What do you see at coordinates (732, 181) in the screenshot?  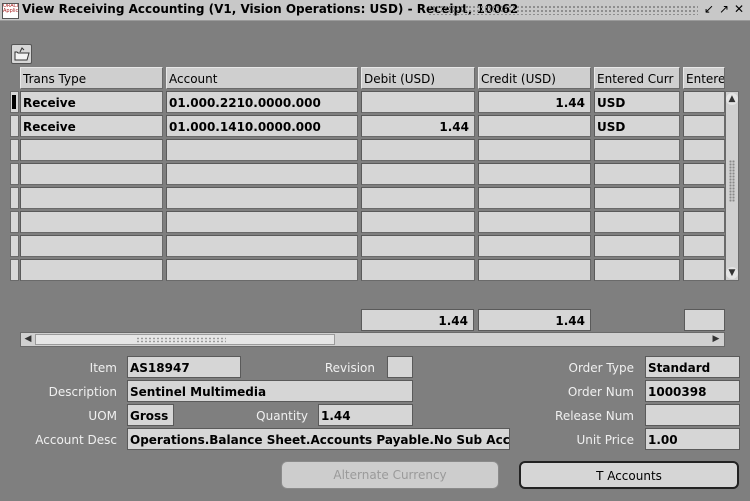 I see `scroll-grip` at bounding box center [732, 181].